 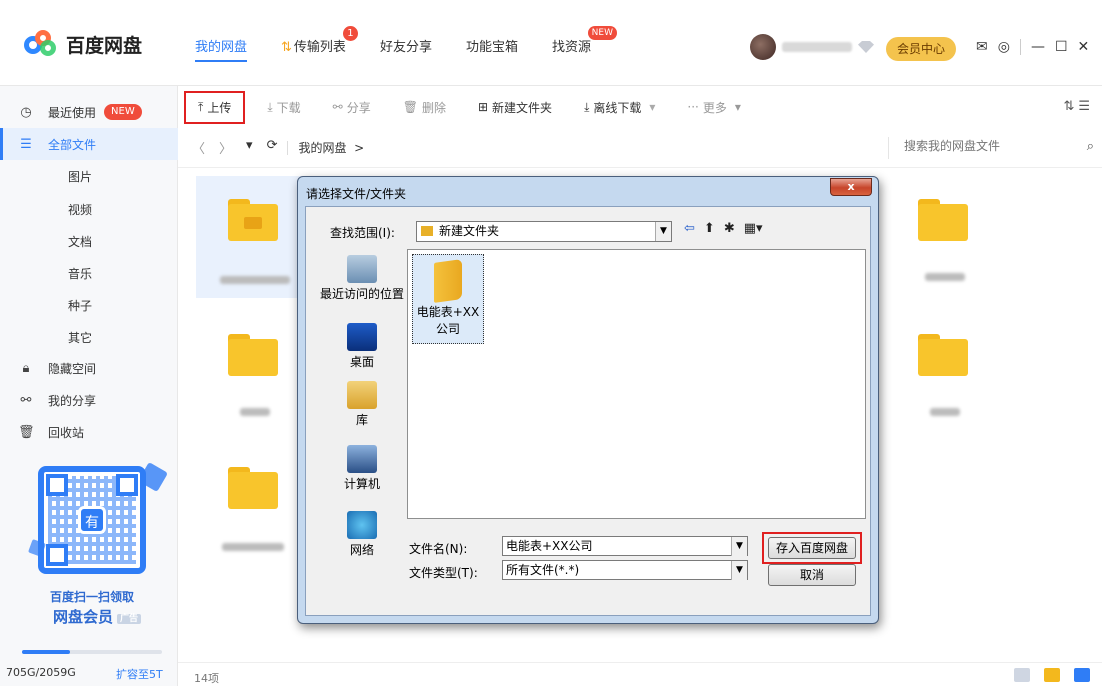 I want to click on tab-label: 好友分享, so click(x=405, y=47).